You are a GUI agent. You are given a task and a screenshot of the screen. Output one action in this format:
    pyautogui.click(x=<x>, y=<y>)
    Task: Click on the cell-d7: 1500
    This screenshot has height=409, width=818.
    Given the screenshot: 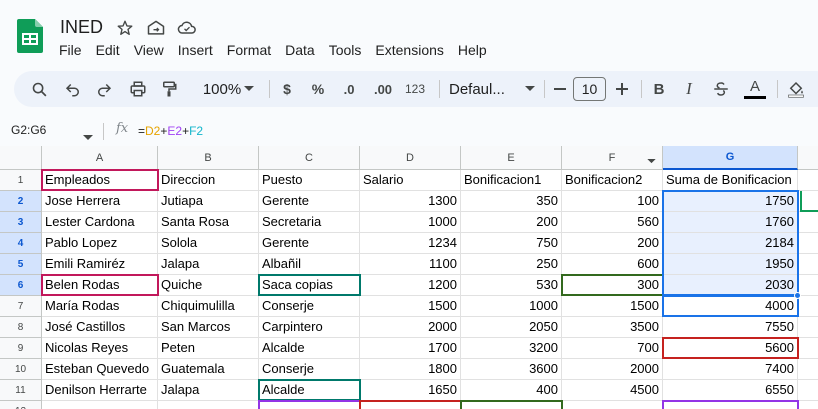 What is the action you would take?
    pyautogui.click(x=410, y=306)
    